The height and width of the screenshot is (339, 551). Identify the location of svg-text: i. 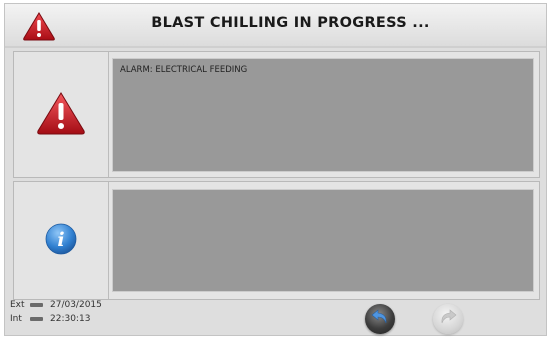
(60, 240).